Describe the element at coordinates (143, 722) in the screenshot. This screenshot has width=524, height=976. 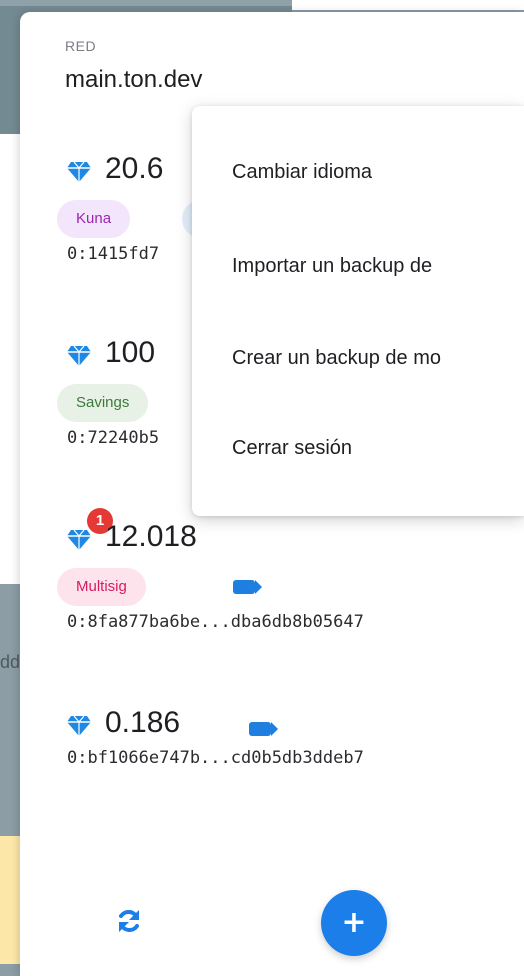
I see `account-balance: 0.186` at that location.